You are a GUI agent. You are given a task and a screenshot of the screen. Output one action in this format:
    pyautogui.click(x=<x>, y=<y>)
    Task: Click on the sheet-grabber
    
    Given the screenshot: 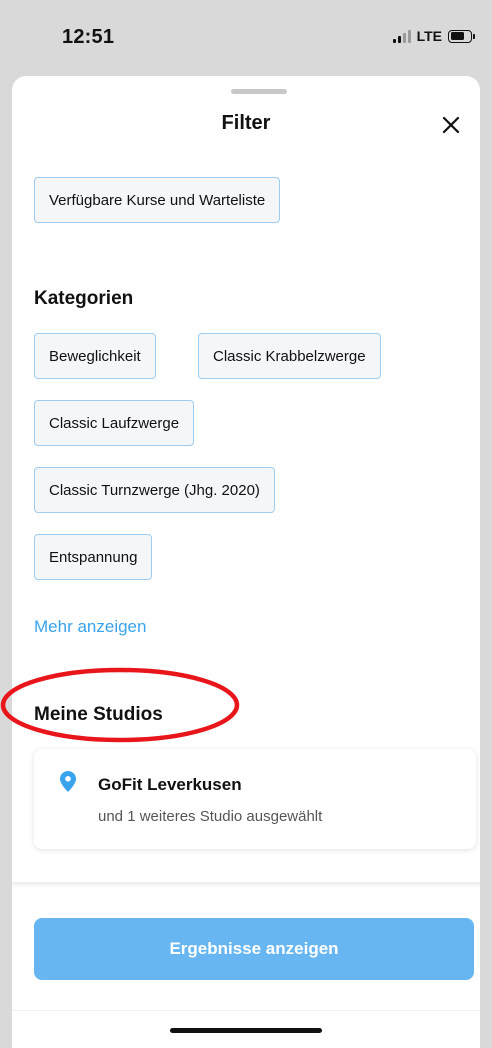 What is the action you would take?
    pyautogui.click(x=259, y=91)
    